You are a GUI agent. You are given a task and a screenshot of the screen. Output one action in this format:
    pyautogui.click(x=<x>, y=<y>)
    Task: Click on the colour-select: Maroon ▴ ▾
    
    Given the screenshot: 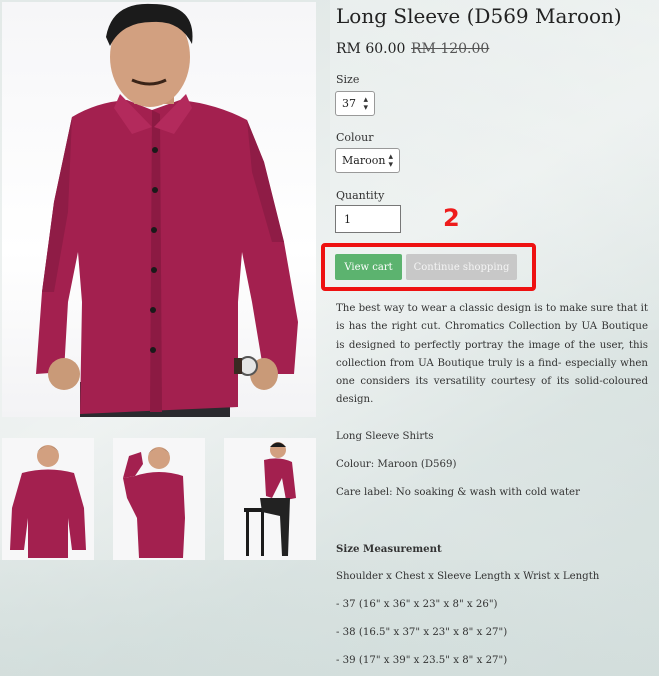 What is the action you would take?
    pyautogui.click(x=367, y=160)
    